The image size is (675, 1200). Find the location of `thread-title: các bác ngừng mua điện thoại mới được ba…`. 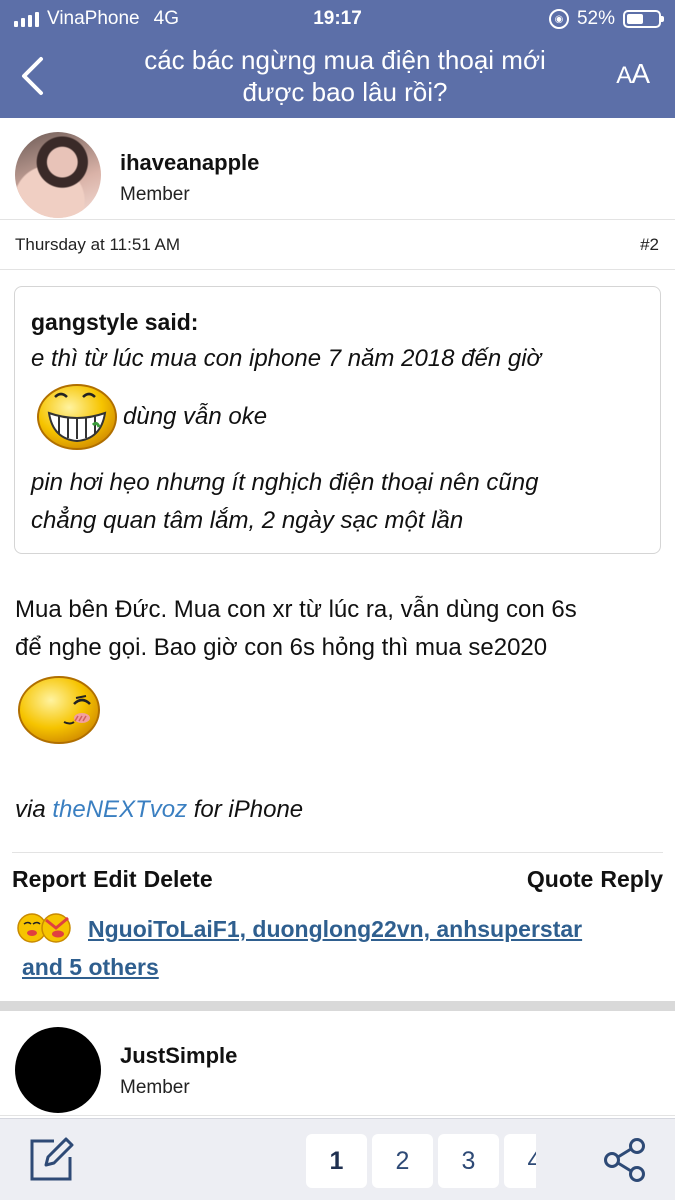

thread-title: các bác ngừng mua điện thoại mới được ba… is located at coordinates (345, 76).